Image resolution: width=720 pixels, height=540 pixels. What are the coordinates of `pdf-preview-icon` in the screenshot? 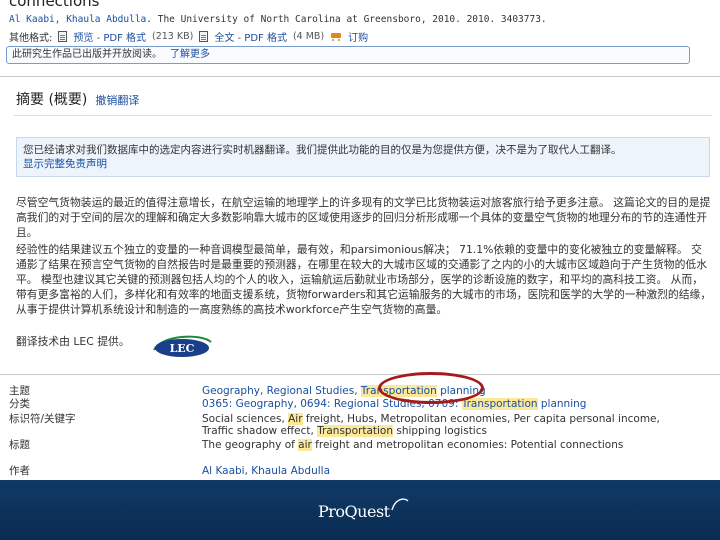 It's located at (63, 36).